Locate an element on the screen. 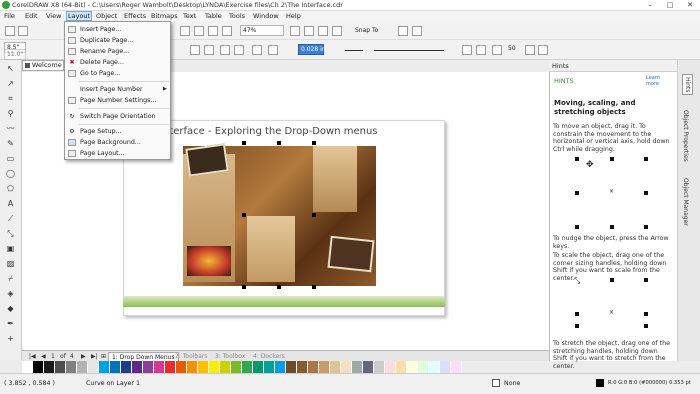 The image size is (700, 394). interactive-fill-icon: ◈ is located at coordinates (10, 293).